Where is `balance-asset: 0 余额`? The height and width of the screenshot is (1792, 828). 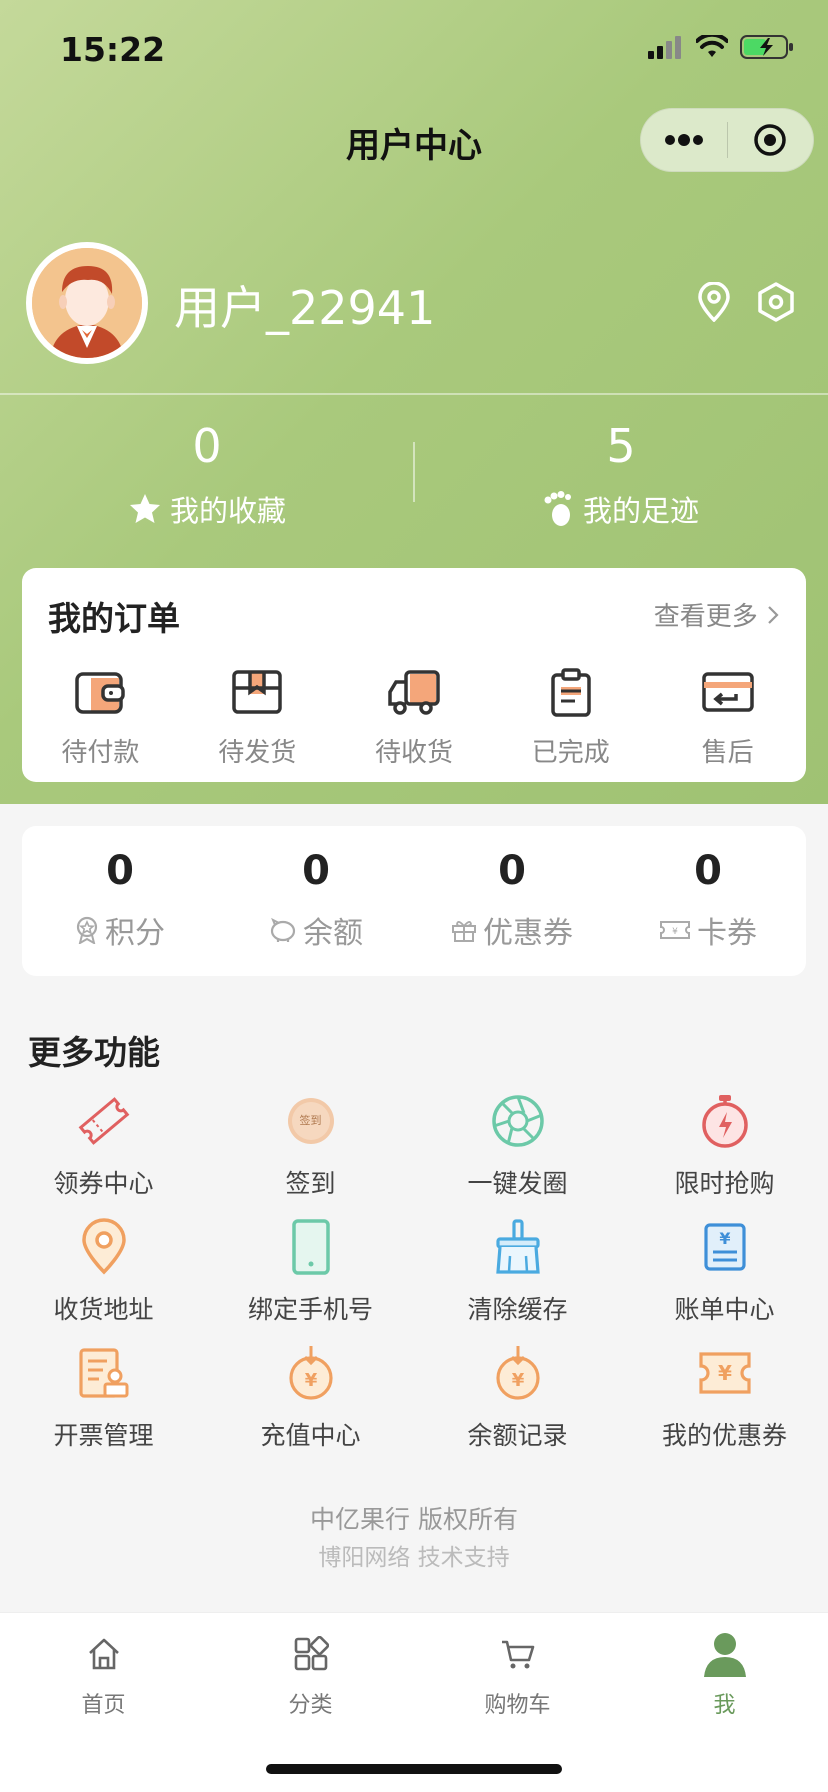
balance-asset: 0 余额 is located at coordinates (316, 889).